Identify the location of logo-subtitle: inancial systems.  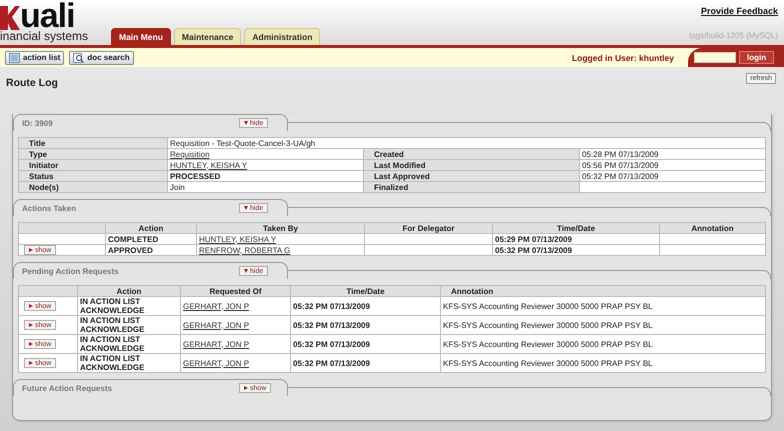
(45, 36).